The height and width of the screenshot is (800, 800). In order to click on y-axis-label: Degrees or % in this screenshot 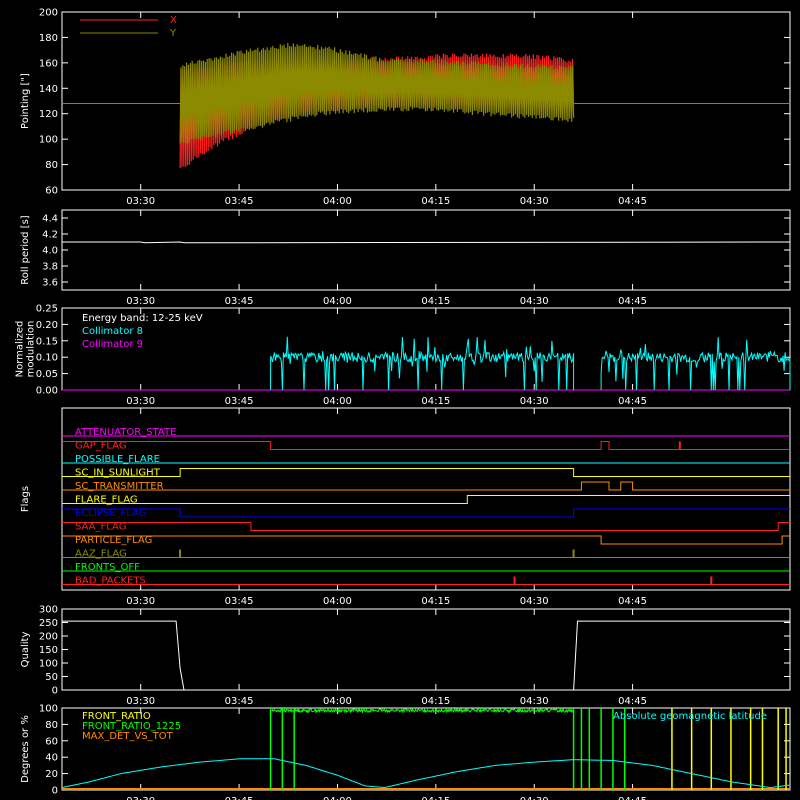, I will do `click(25, 749)`.